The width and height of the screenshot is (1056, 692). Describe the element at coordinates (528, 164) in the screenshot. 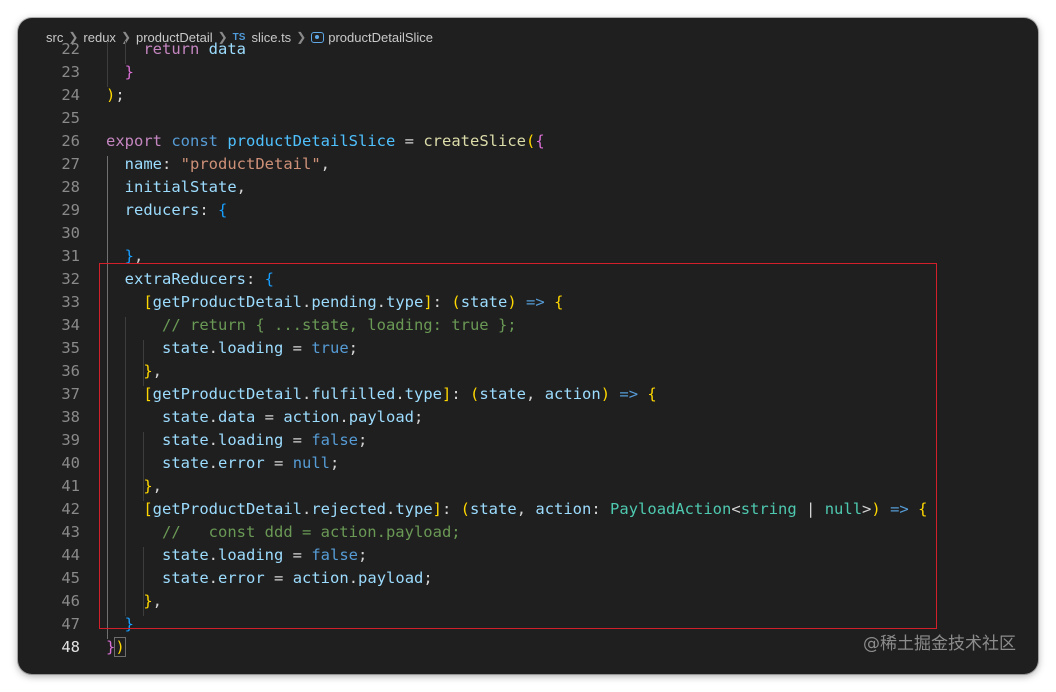

I see `code-line: 27 name: "productDetail",` at that location.